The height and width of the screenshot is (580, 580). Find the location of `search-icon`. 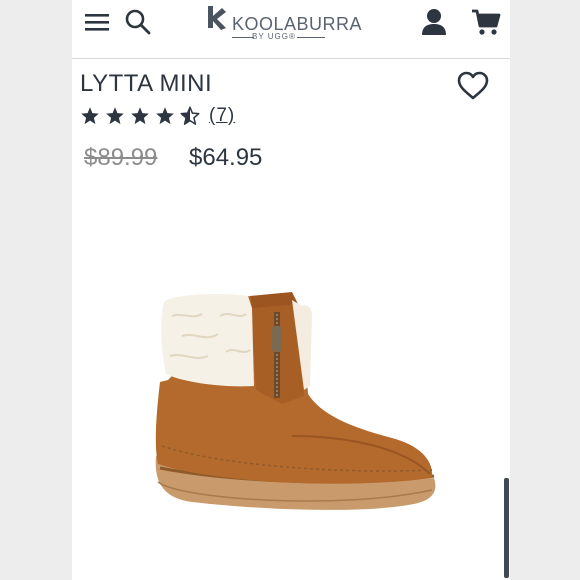

search-icon is located at coordinates (138, 22).